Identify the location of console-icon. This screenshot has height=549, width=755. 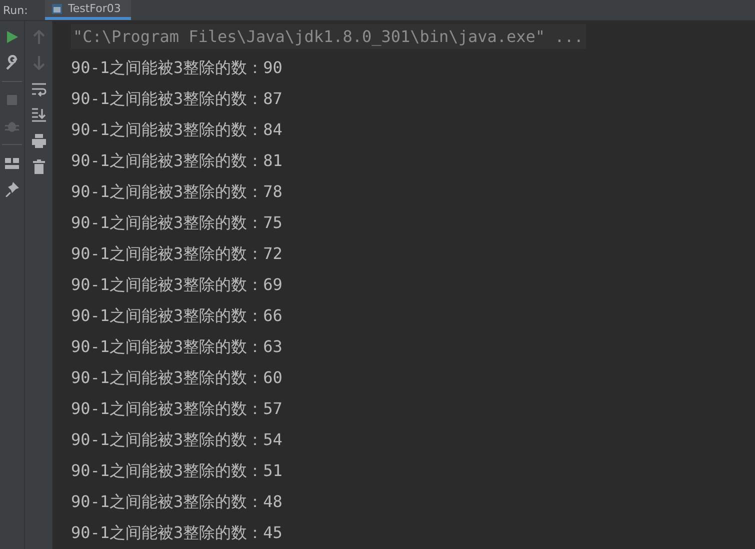
(57, 8).